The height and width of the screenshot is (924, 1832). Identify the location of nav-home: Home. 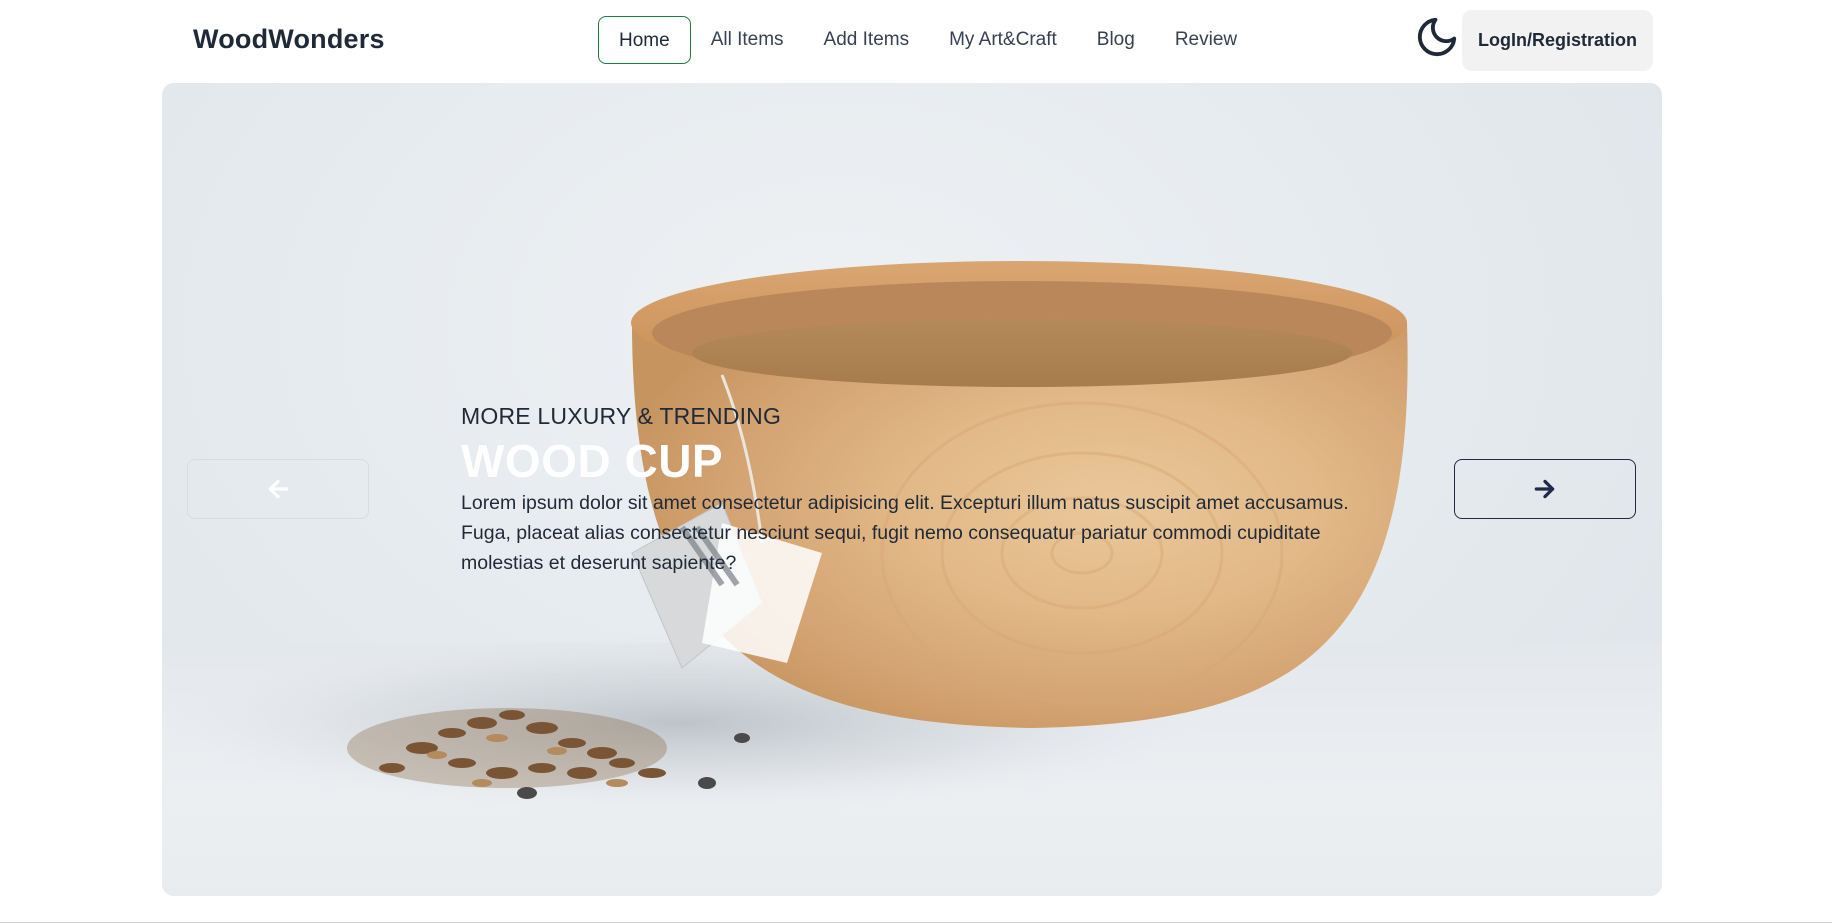
(644, 40).